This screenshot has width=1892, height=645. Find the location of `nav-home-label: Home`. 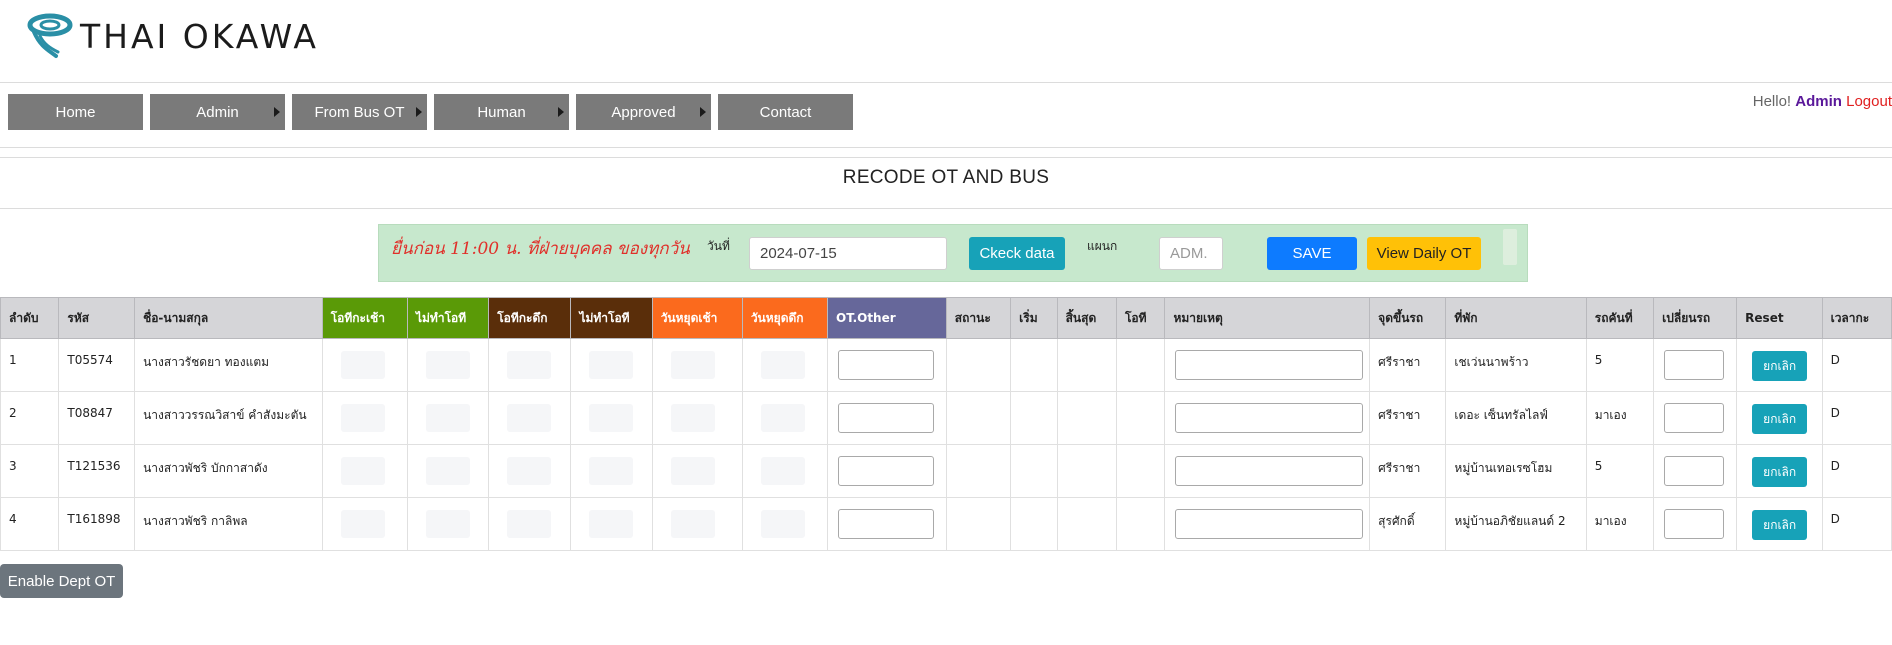

nav-home-label: Home is located at coordinates (75, 112).